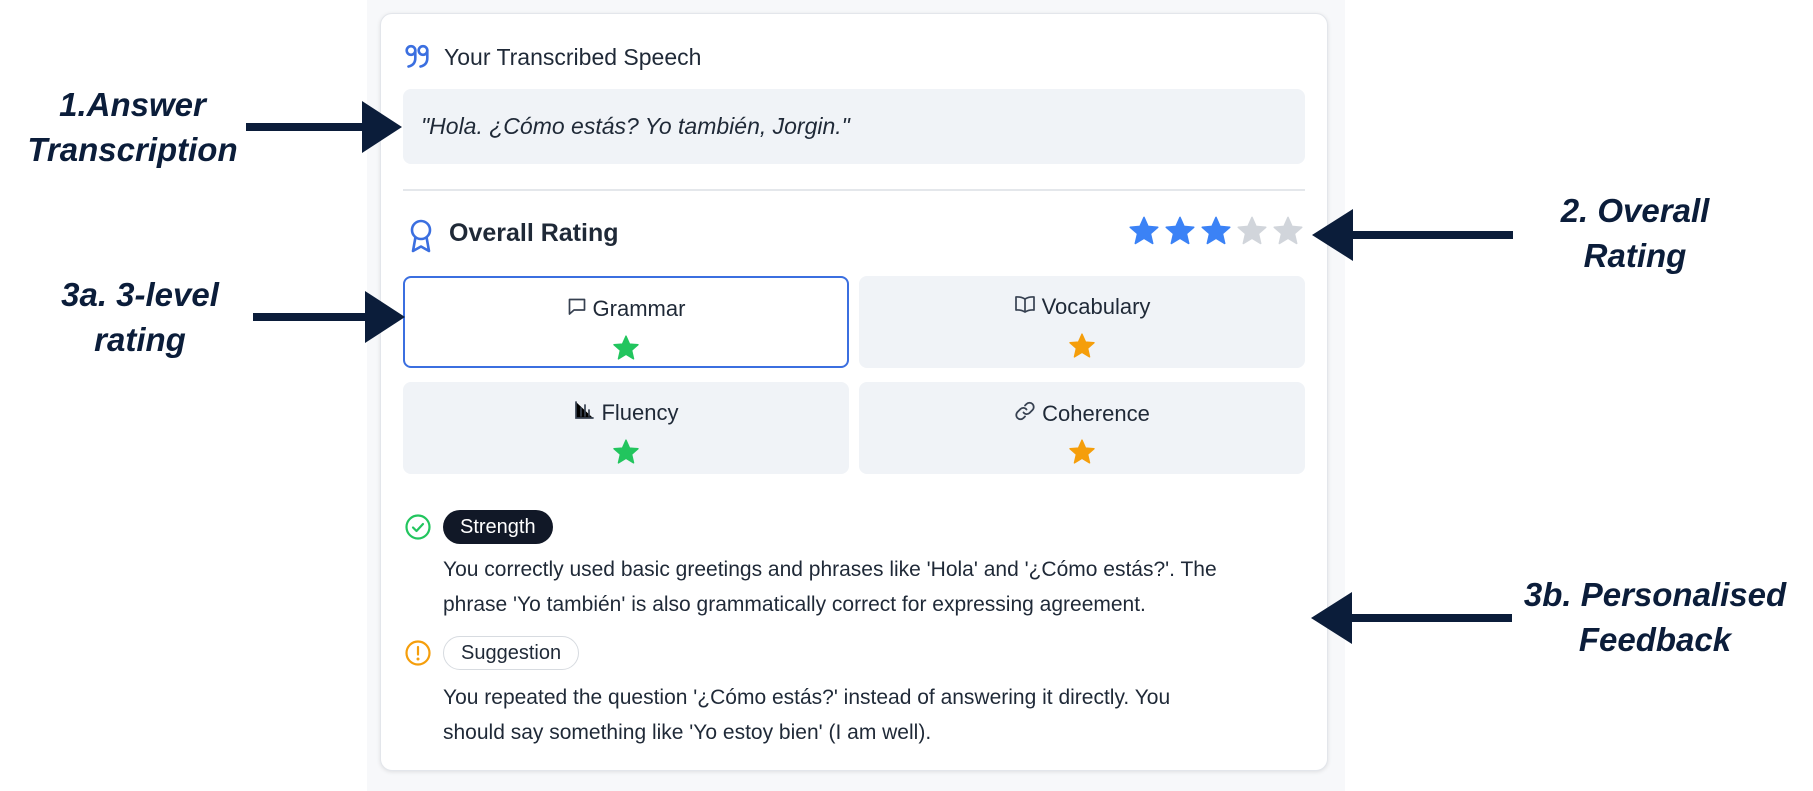  What do you see at coordinates (635, 126) in the screenshot?
I see `transcript-text: "Hola. ¿Cómo estás? Yo también, Jorgin."` at bounding box center [635, 126].